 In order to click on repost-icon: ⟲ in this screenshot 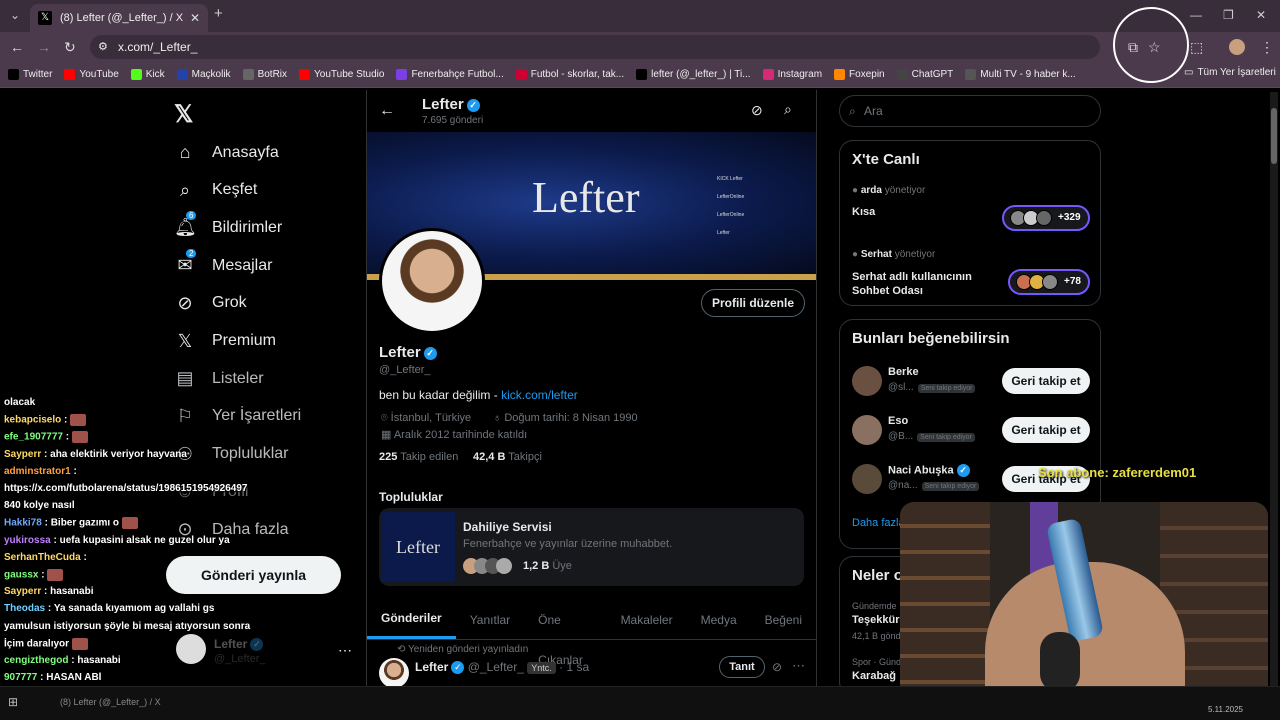, I will do `click(402, 649)`.